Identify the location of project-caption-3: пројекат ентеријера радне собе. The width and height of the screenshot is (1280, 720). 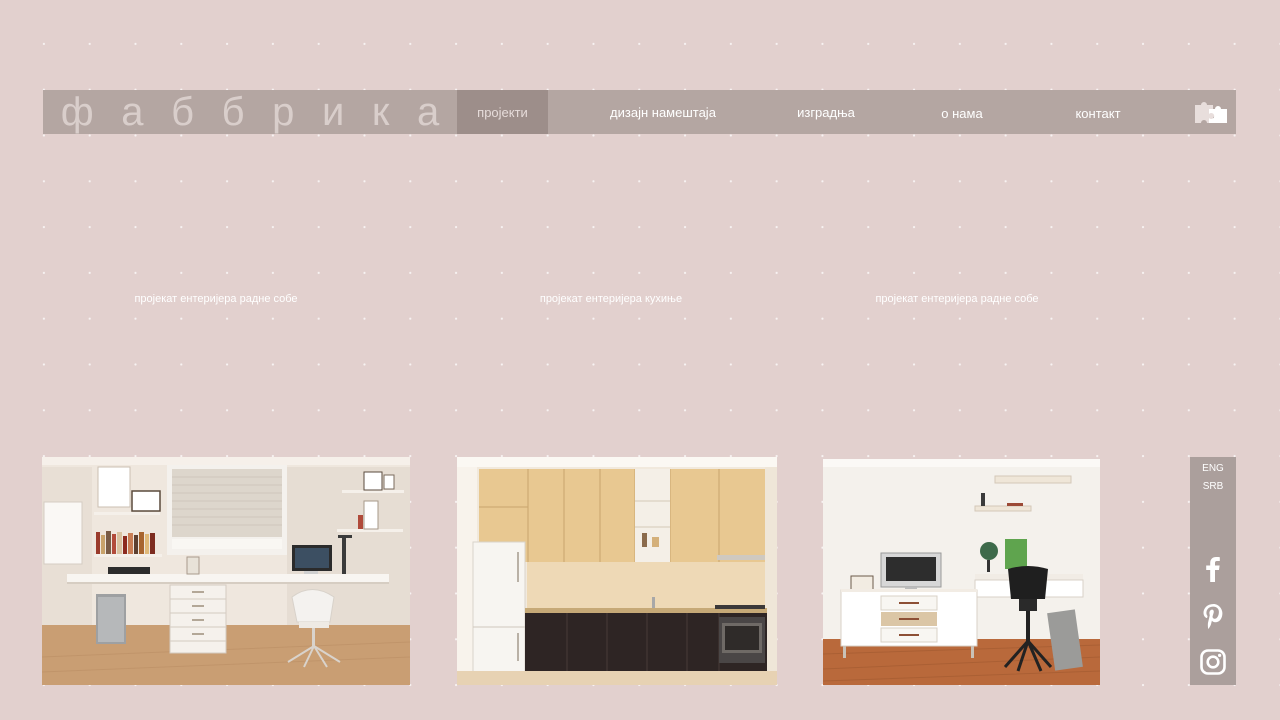
(957, 299).